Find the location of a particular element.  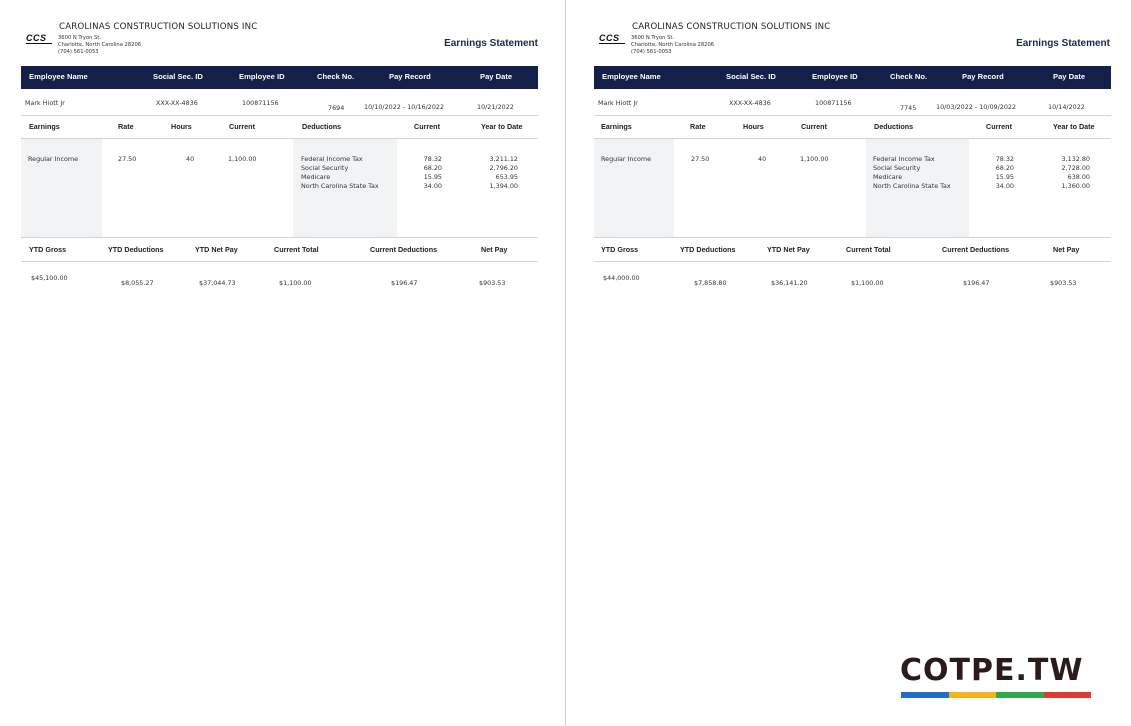

deductions-ytd-values: 3,211.12 2,796.20 653.95 1,394.00 is located at coordinates (494, 173).